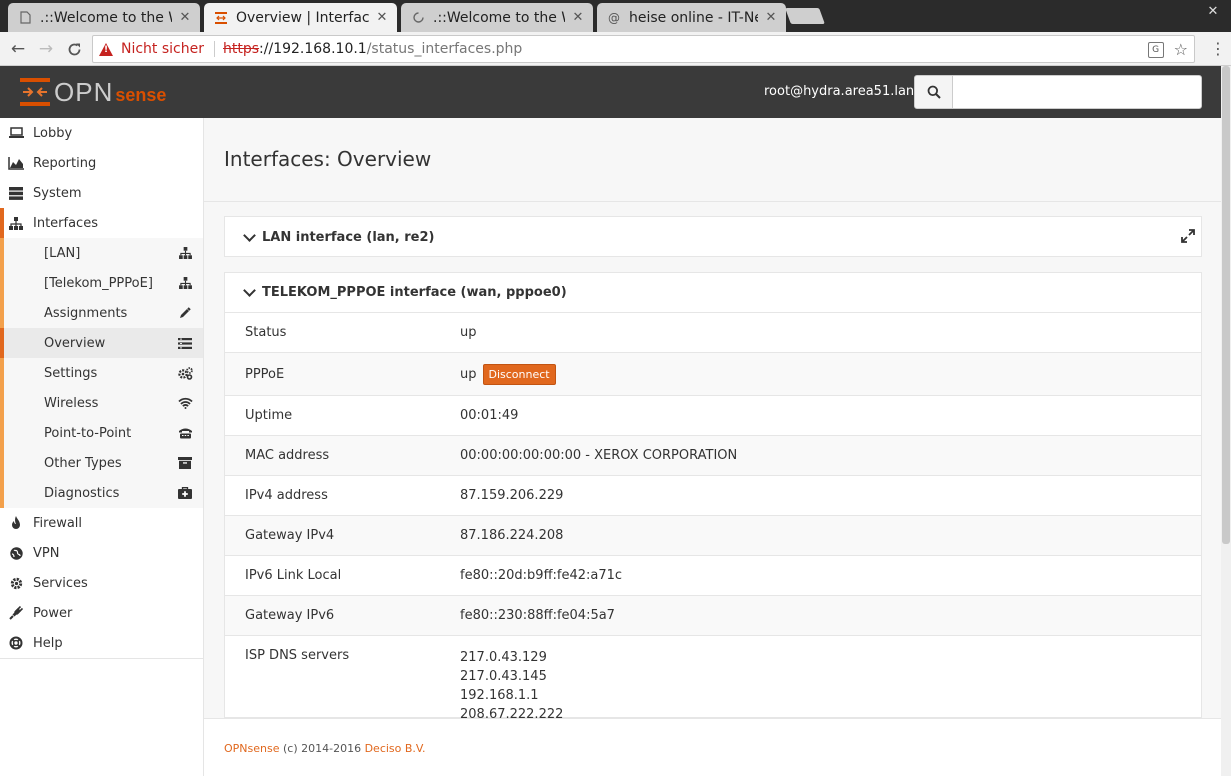  I want to click on fire-icon, so click(16, 523).